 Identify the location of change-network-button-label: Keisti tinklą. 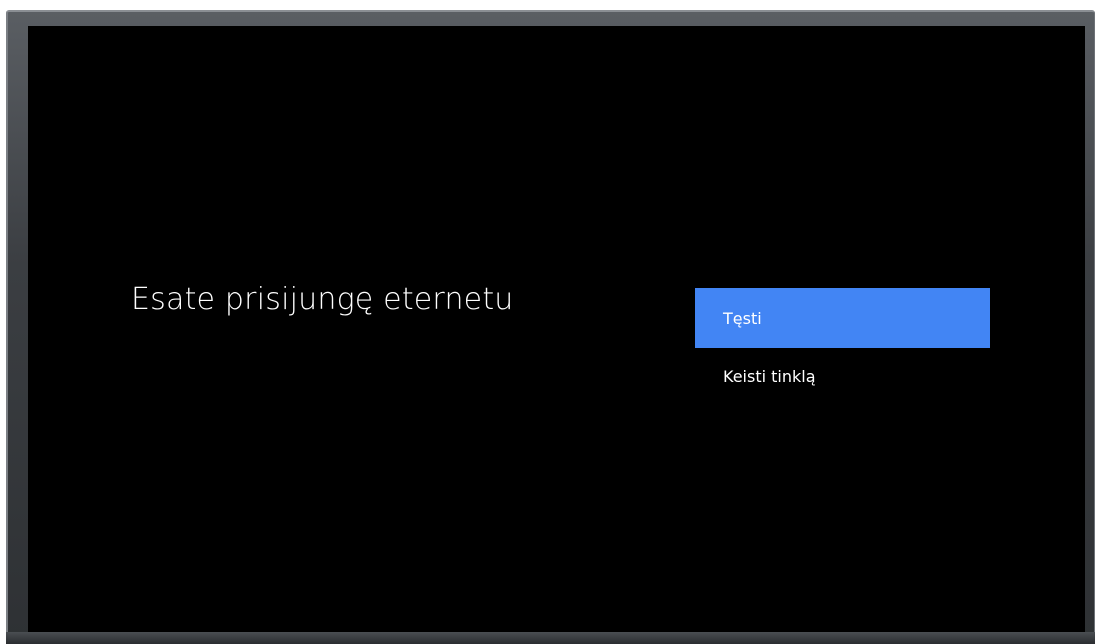
(769, 376).